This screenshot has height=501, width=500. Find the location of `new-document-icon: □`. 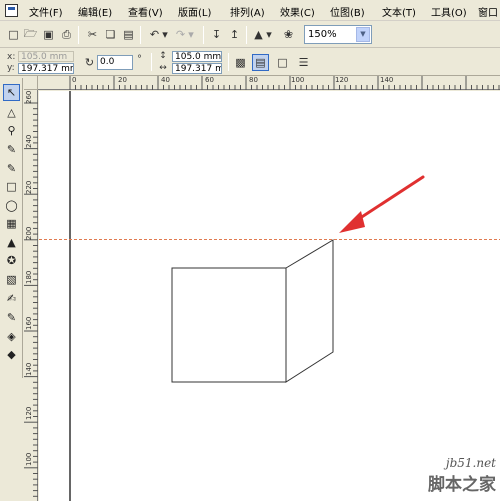

new-document-icon: □ is located at coordinates (13, 34).